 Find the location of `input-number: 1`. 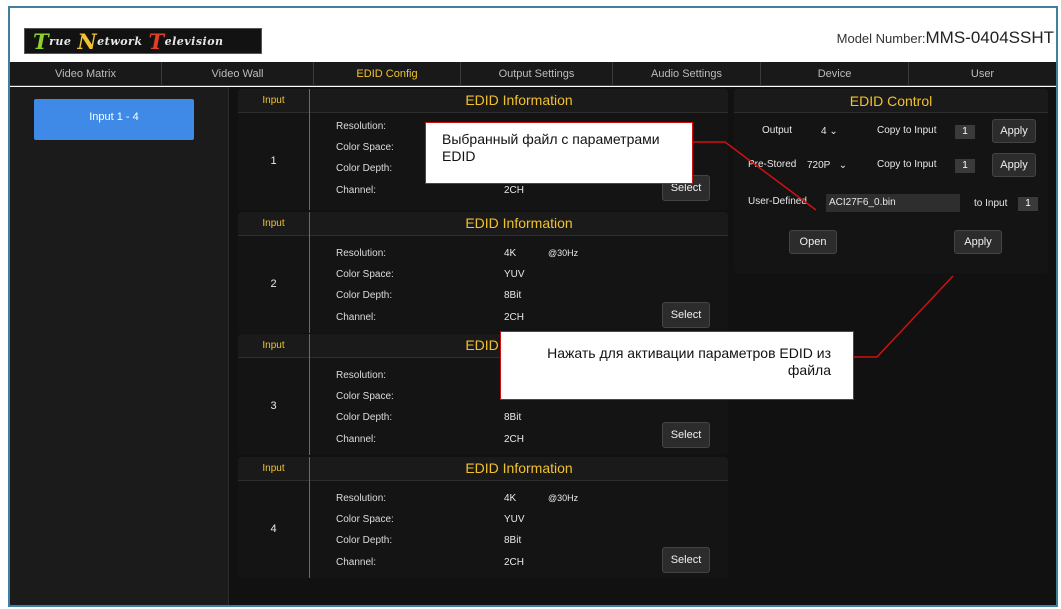

input-number: 1 is located at coordinates (274, 161).